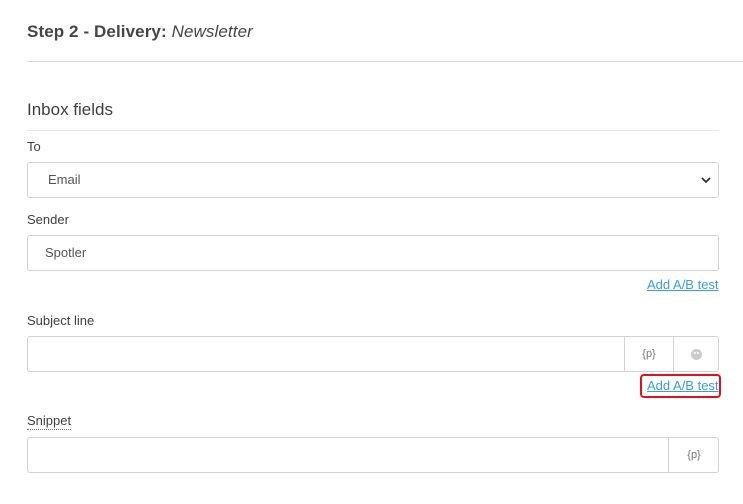 The width and height of the screenshot is (743, 504). What do you see at coordinates (64, 179) in the screenshot?
I see `to-select-value: Email` at bounding box center [64, 179].